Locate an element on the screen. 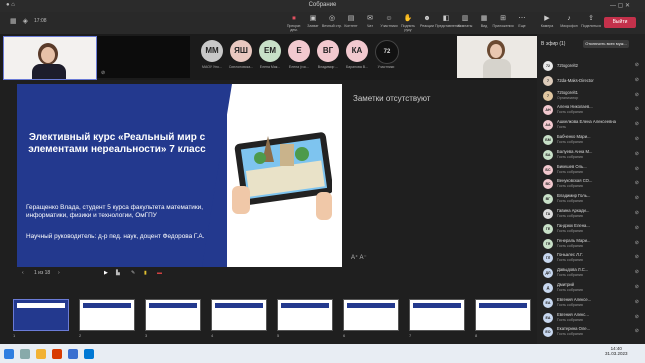 The image size is (645, 363). participant-row: ГЕ Гандзюк Елена... Гость собрания ⊘ is located at coordinates (591, 229).